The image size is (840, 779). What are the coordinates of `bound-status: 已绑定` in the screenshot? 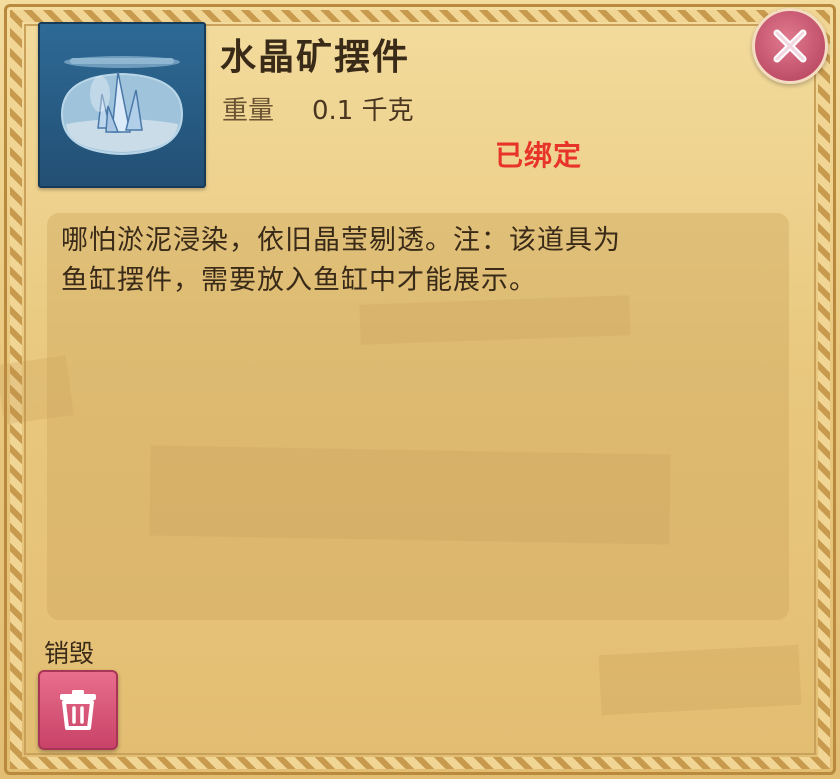 It's located at (539, 155).